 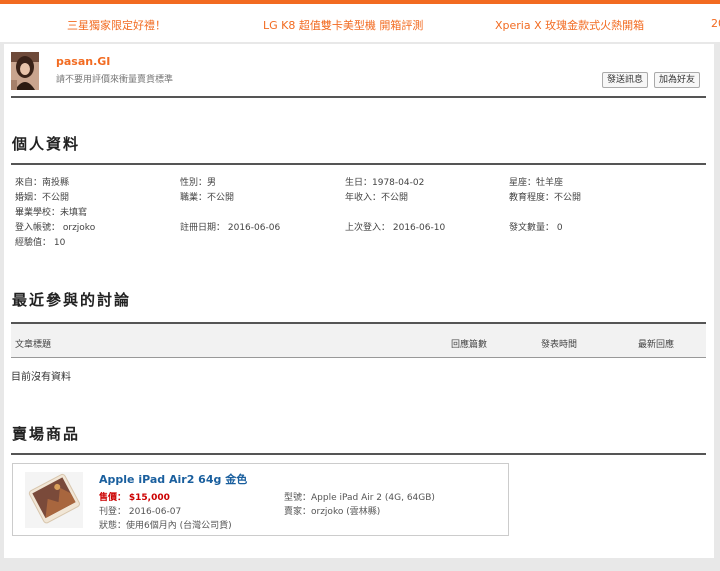 What do you see at coordinates (395, 228) in the screenshot?
I see `info-last-login: 上次登入： 2016-06-10` at bounding box center [395, 228].